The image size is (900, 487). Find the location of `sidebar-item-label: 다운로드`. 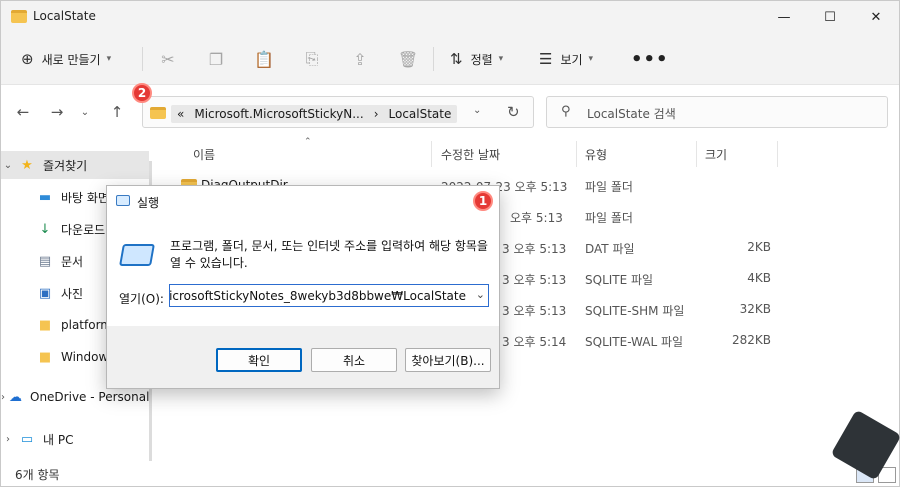

sidebar-item-label: 다운로드 is located at coordinates (83, 229).